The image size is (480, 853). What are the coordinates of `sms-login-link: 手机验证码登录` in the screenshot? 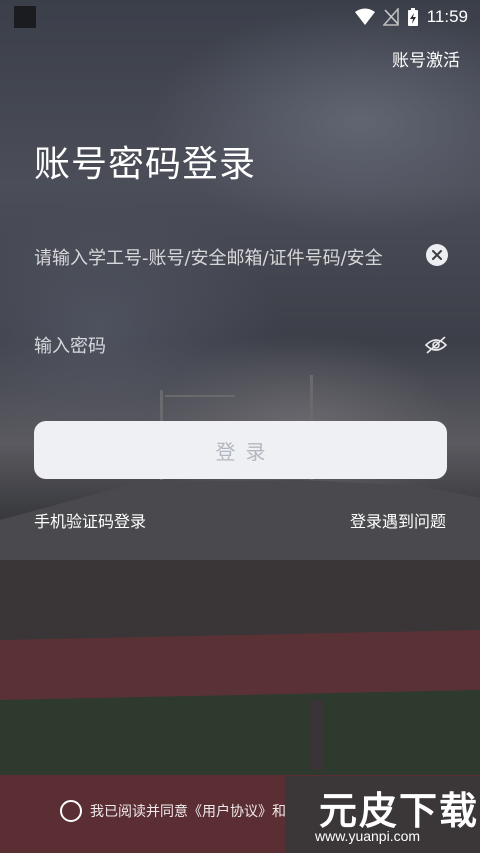 It's located at (90, 520).